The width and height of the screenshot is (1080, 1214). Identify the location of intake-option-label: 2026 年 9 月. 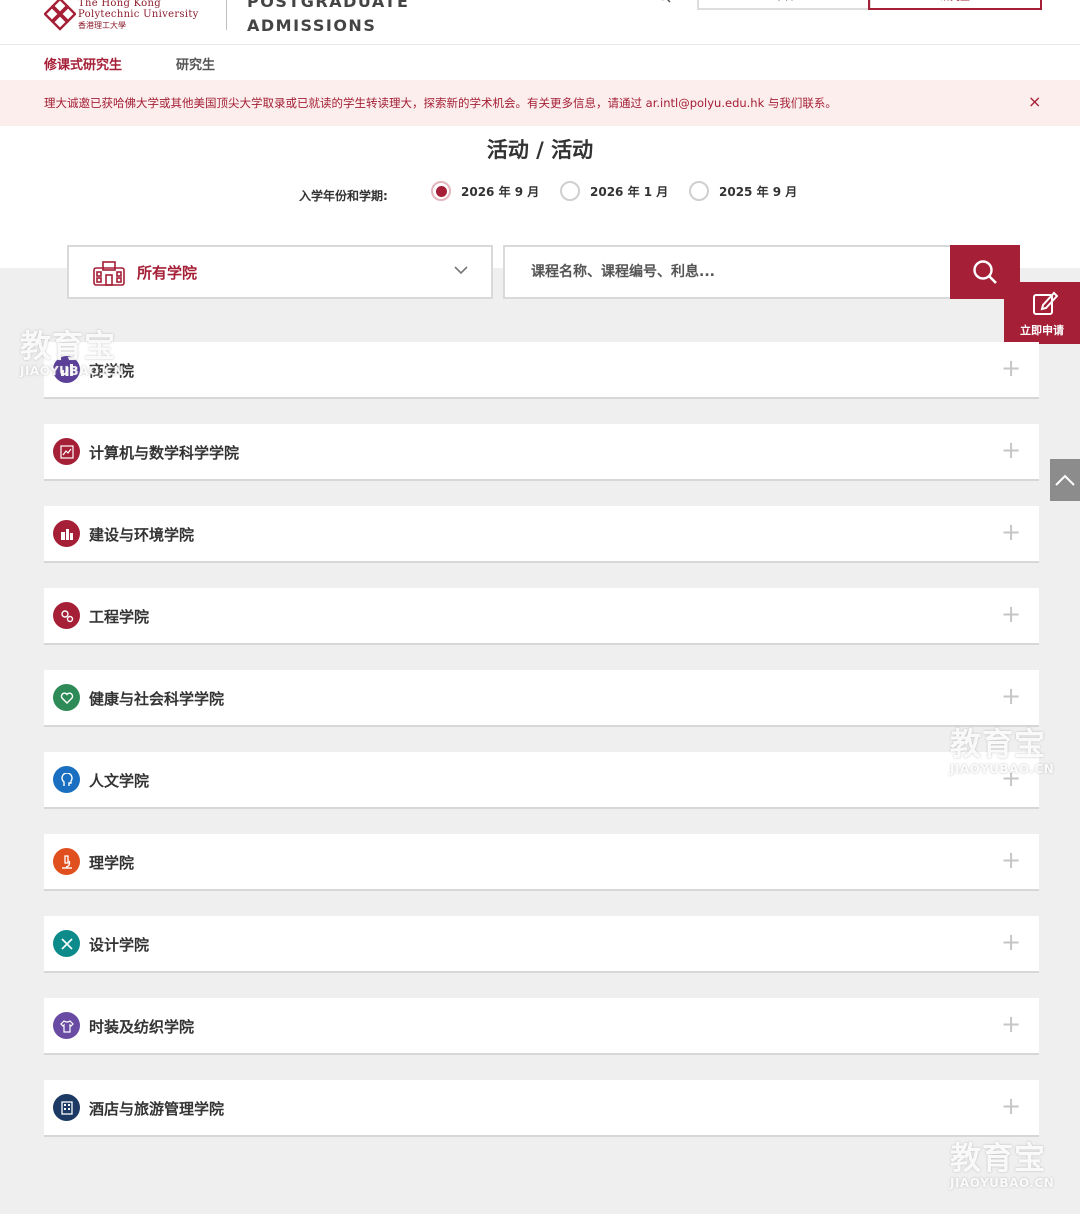
(500, 191).